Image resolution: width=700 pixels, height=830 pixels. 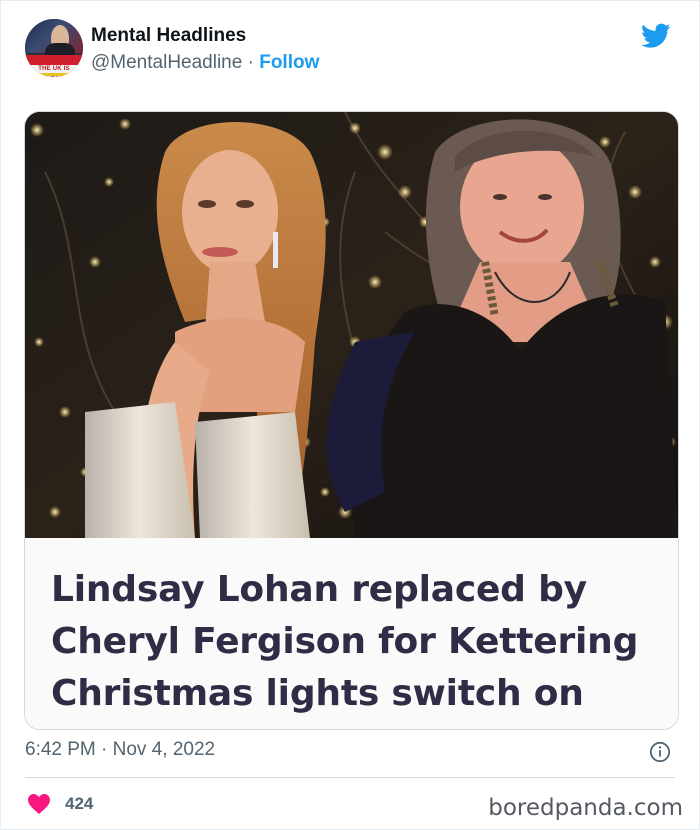 I want to click on author-name: Mental Headlines, so click(x=168, y=36).